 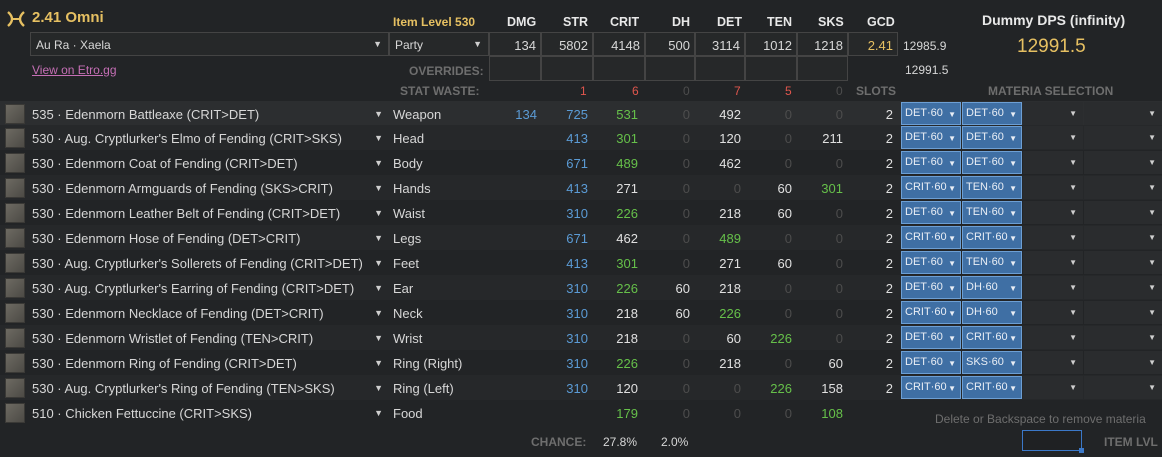 What do you see at coordinates (985, 162) in the screenshot?
I see `materia-value: DET·60` at bounding box center [985, 162].